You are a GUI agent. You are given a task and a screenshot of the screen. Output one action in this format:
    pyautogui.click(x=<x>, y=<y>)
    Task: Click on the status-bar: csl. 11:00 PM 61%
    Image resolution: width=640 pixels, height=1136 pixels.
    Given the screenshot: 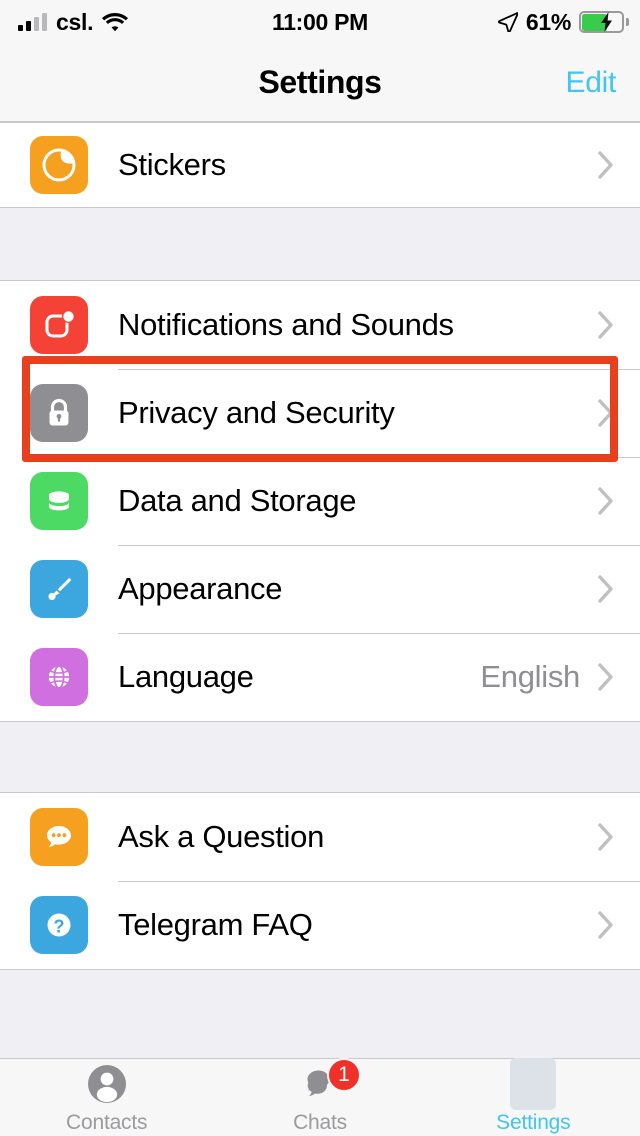 What is the action you would take?
    pyautogui.click(x=320, y=22)
    